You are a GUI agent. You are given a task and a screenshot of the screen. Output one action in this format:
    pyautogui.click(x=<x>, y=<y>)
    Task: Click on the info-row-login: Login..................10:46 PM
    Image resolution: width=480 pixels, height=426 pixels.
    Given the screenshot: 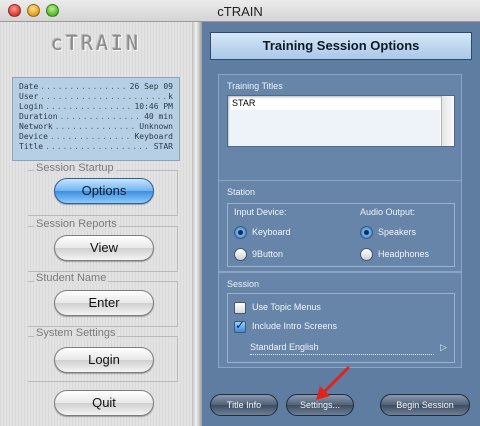 What is the action you would take?
    pyautogui.click(x=96, y=106)
    